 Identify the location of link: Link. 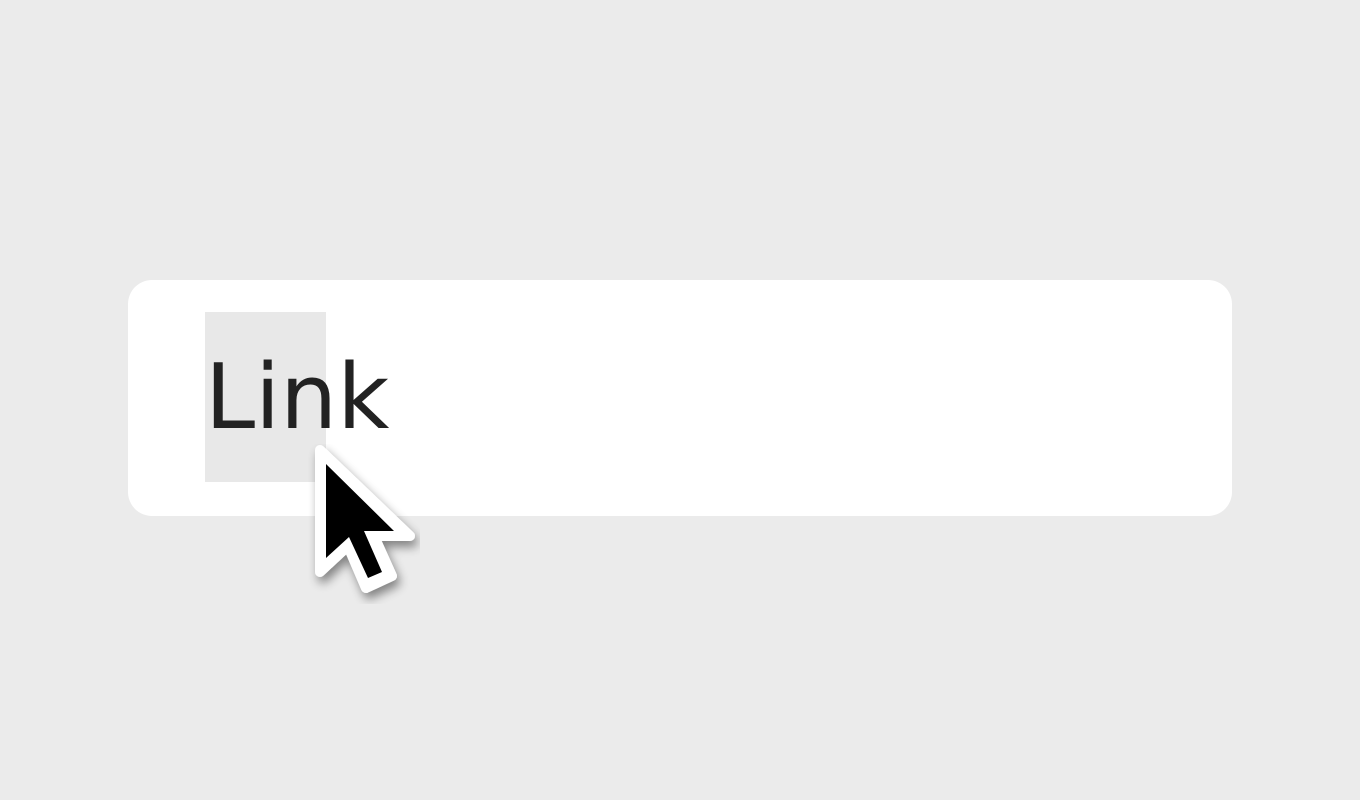
(297, 398).